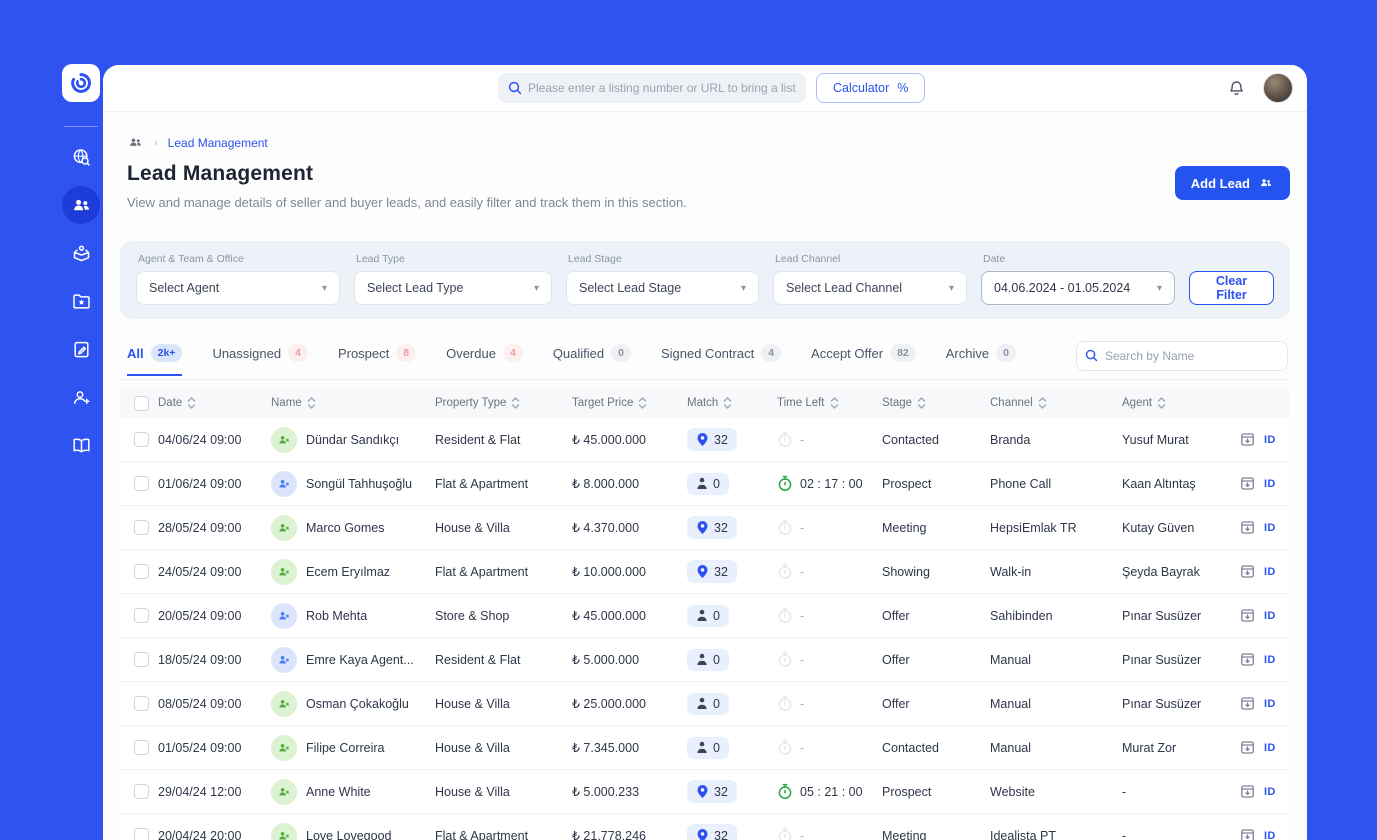 The width and height of the screenshot is (1377, 840). Describe the element at coordinates (829, 483) in the screenshot. I see `cell-time-left: 02 : 17 : 00` at that location.